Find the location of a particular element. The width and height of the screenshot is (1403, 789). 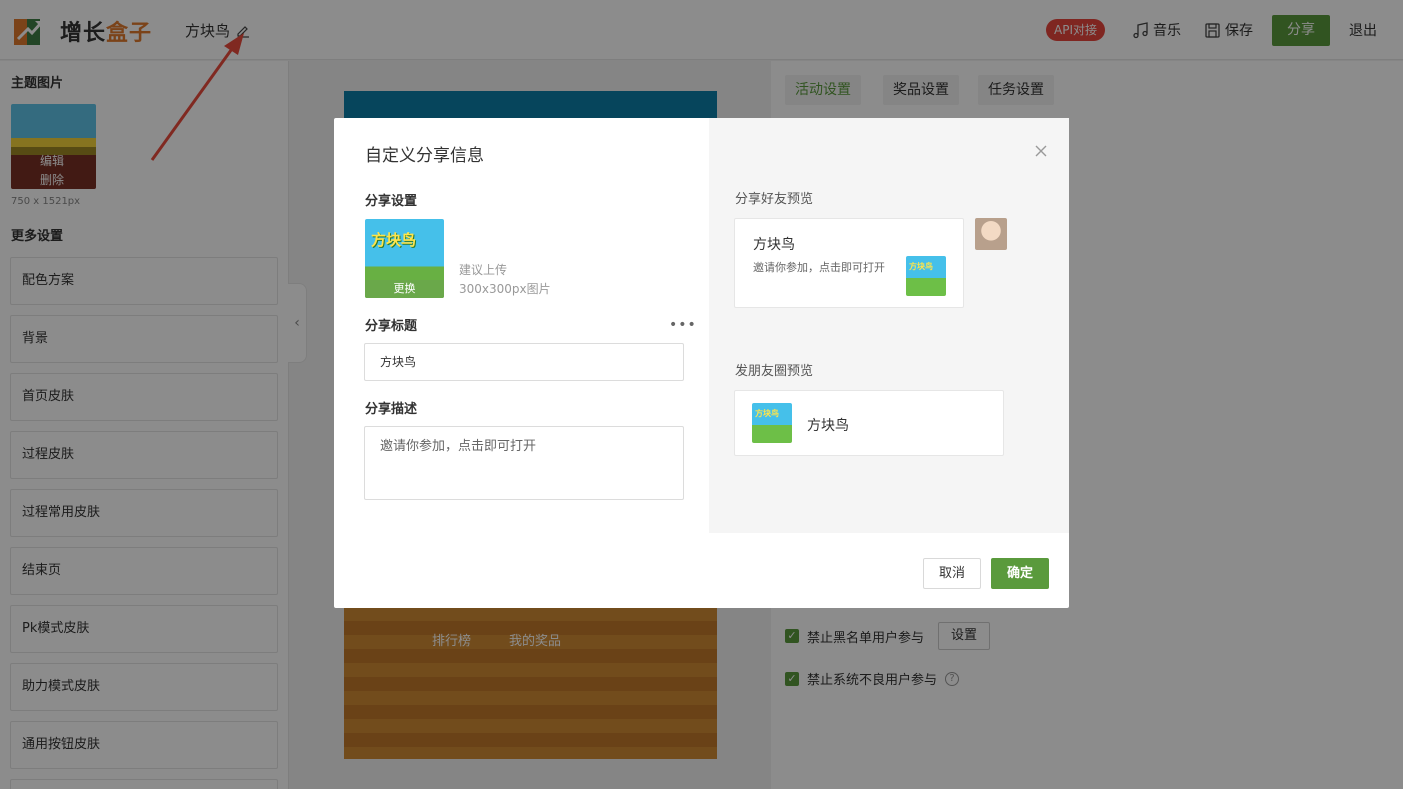

moments-preview-label: 发朋友圈预览 is located at coordinates (774, 371).